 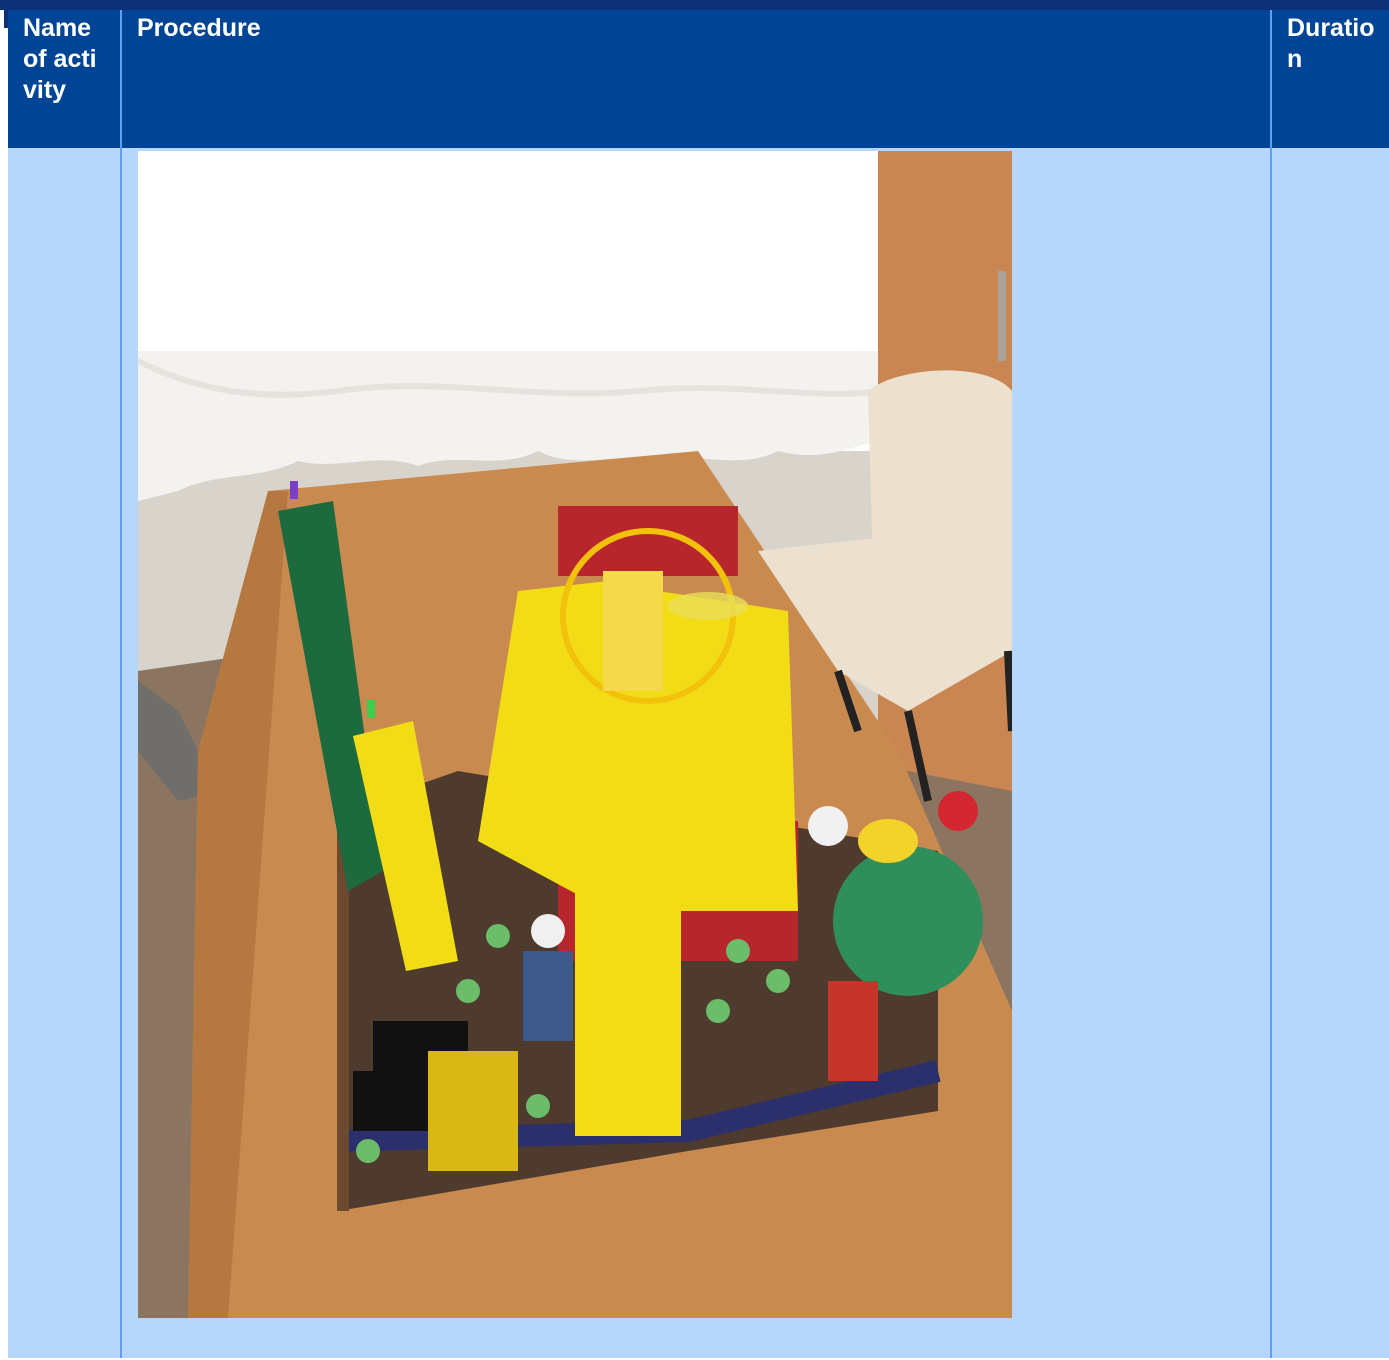 I want to click on photo-green-led, so click(x=371, y=708).